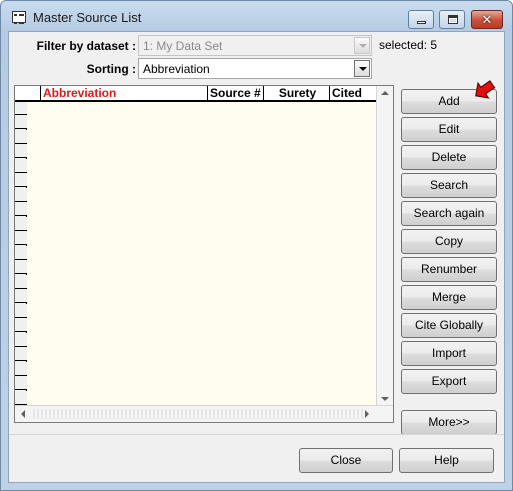 Image resolution: width=513 pixels, height=491 pixels. What do you see at coordinates (408, 45) in the screenshot?
I see `selected-count: selected: 5` at bounding box center [408, 45].